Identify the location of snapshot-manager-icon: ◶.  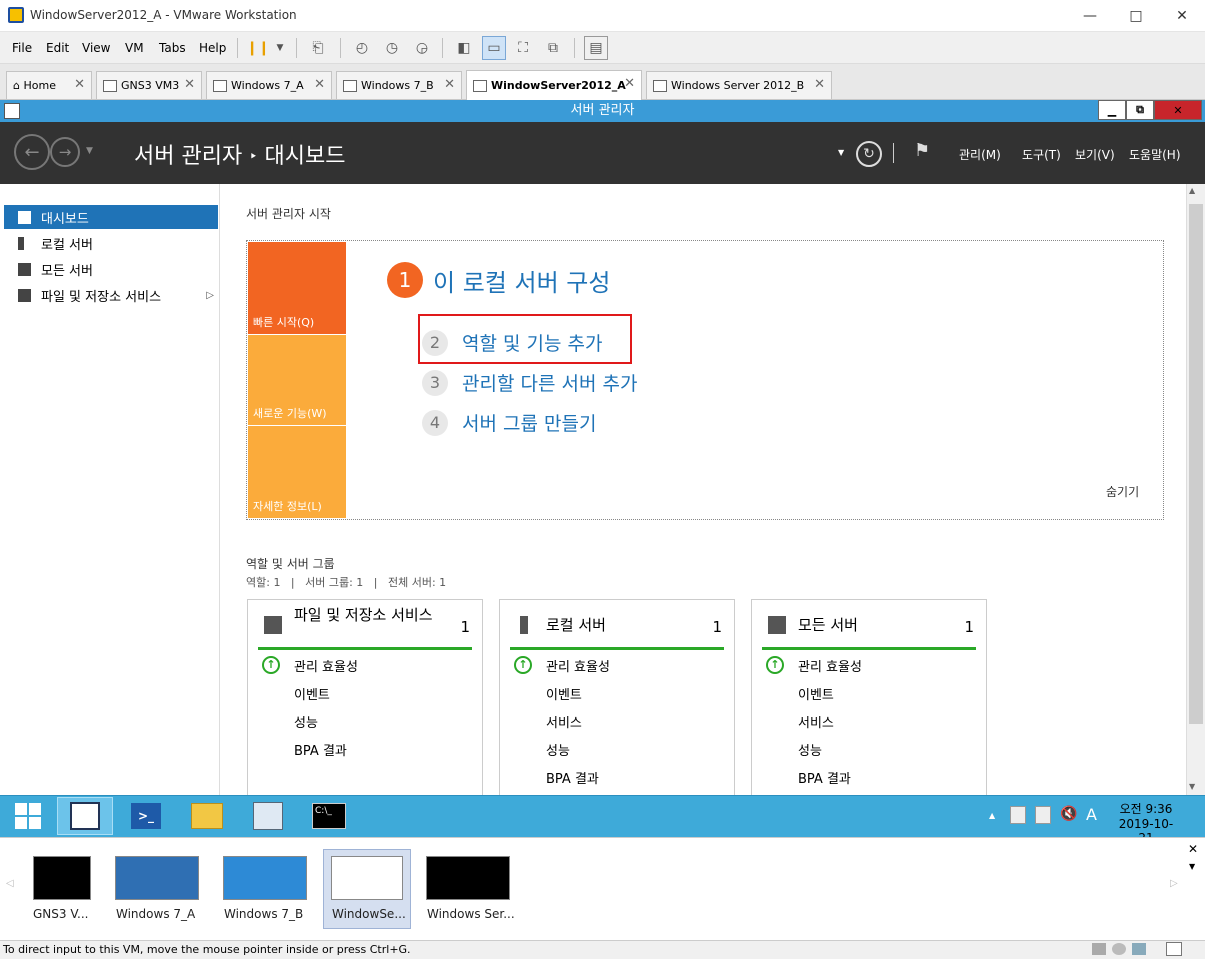
(422, 48).